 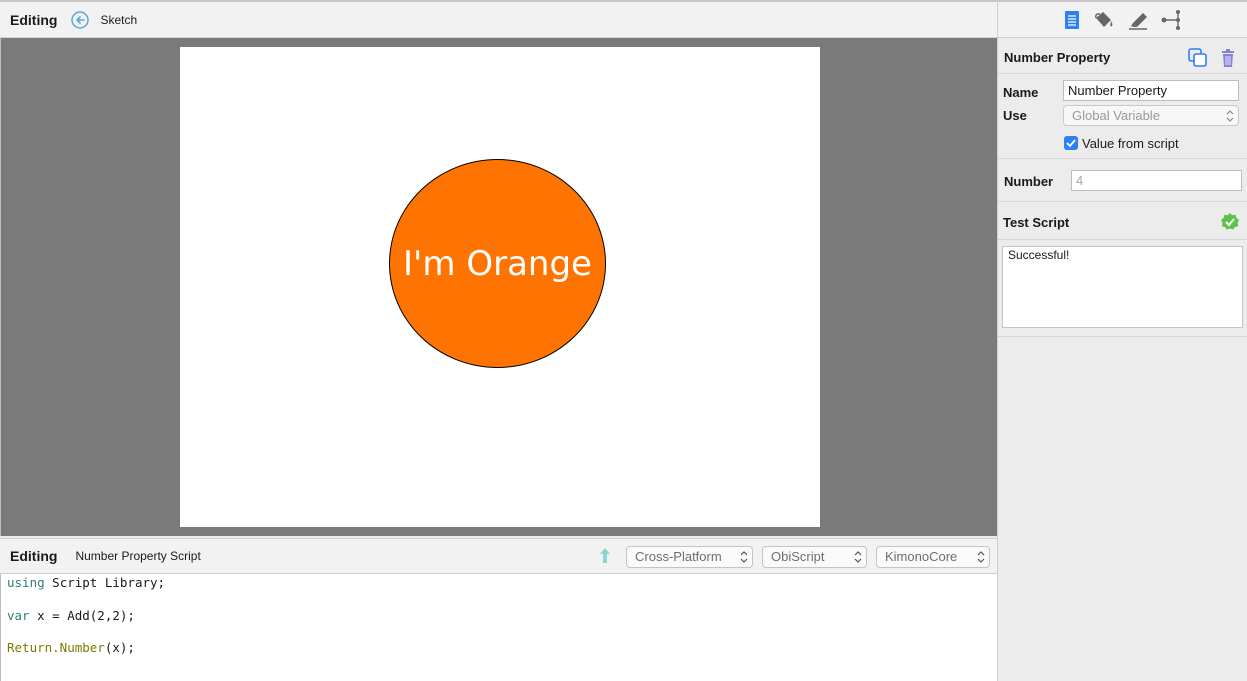 I want to click on number-label: Number, so click(x=1029, y=181).